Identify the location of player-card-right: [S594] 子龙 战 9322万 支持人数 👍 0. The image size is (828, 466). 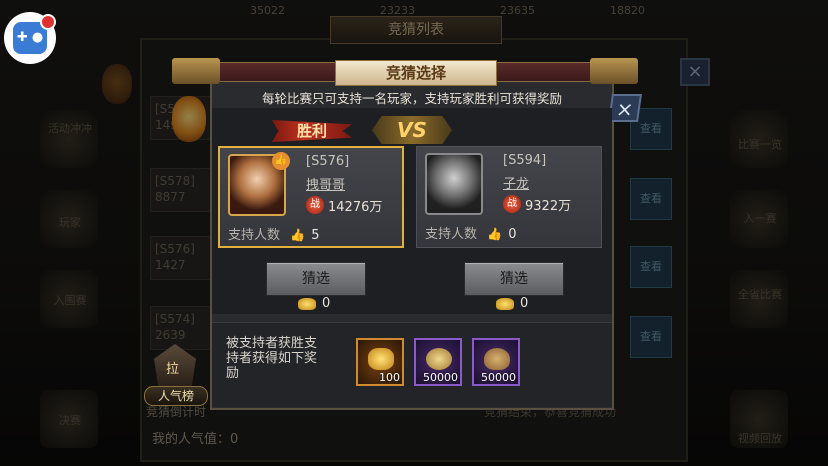
(509, 197).